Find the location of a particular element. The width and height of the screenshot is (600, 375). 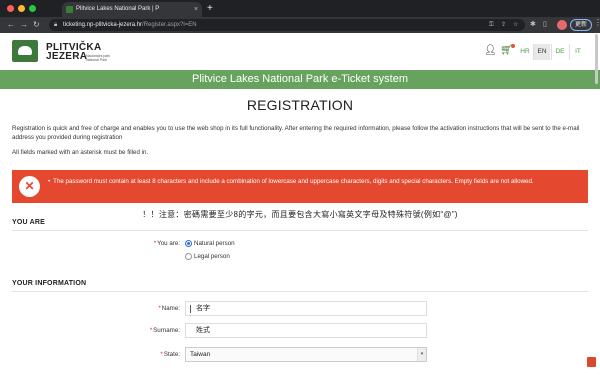

back-icon: ← is located at coordinates (11, 25).